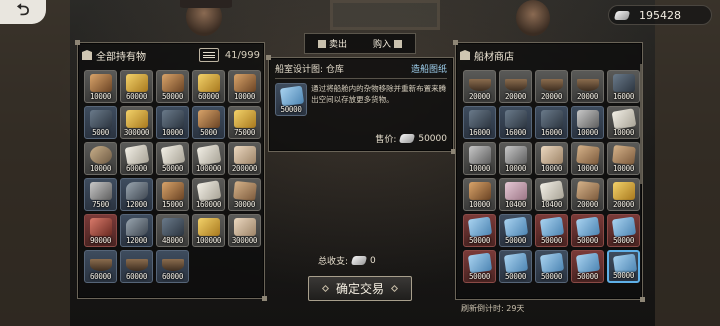  I want to click on confirm-trade-button: 确定交易, so click(360, 288).